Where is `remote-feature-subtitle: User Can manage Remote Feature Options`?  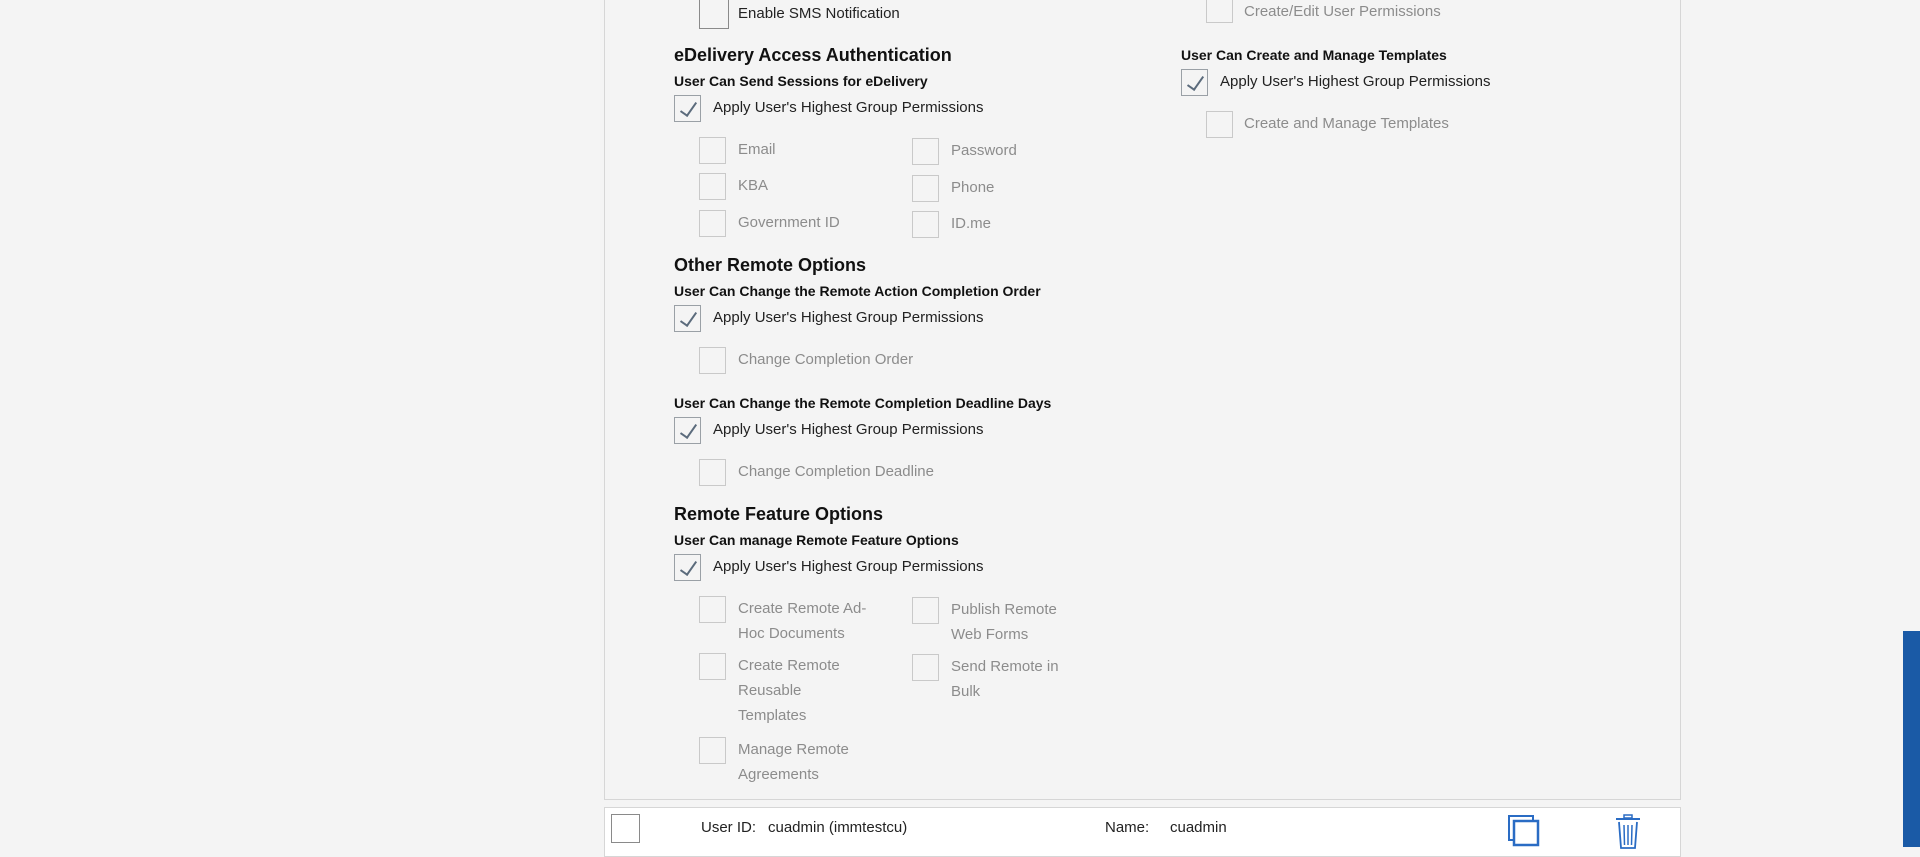 remote-feature-subtitle: User Can manage Remote Feature Options is located at coordinates (816, 540).